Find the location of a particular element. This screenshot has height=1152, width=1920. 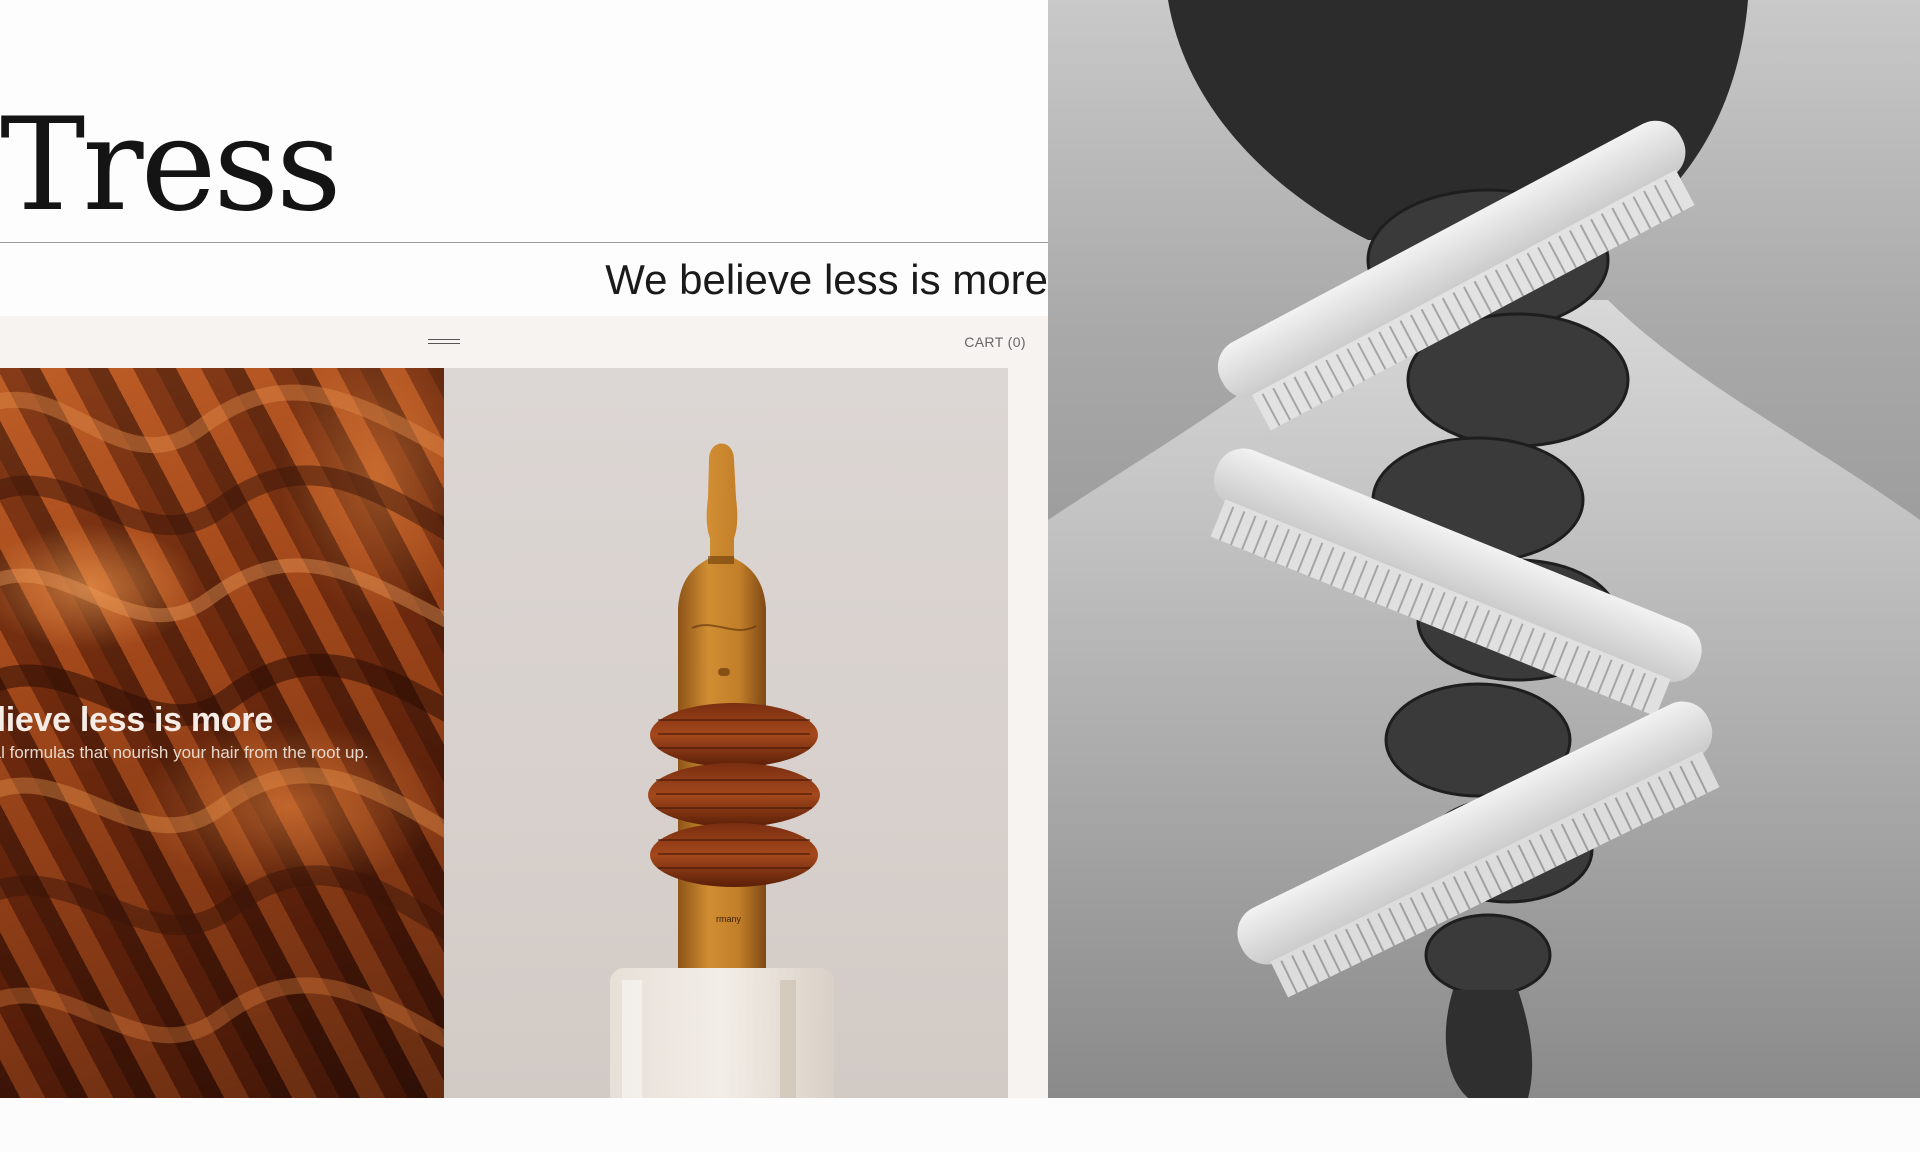

site-nav: CART (0) is located at coordinates (524, 342).